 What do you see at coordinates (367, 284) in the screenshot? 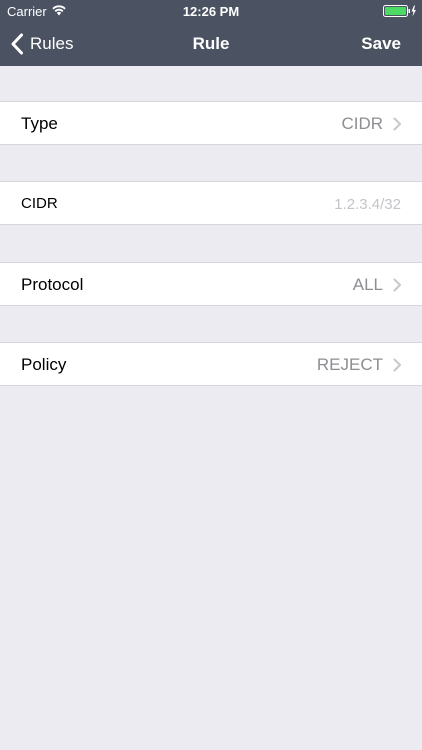
I see `protocol-value: ALL` at bounding box center [367, 284].